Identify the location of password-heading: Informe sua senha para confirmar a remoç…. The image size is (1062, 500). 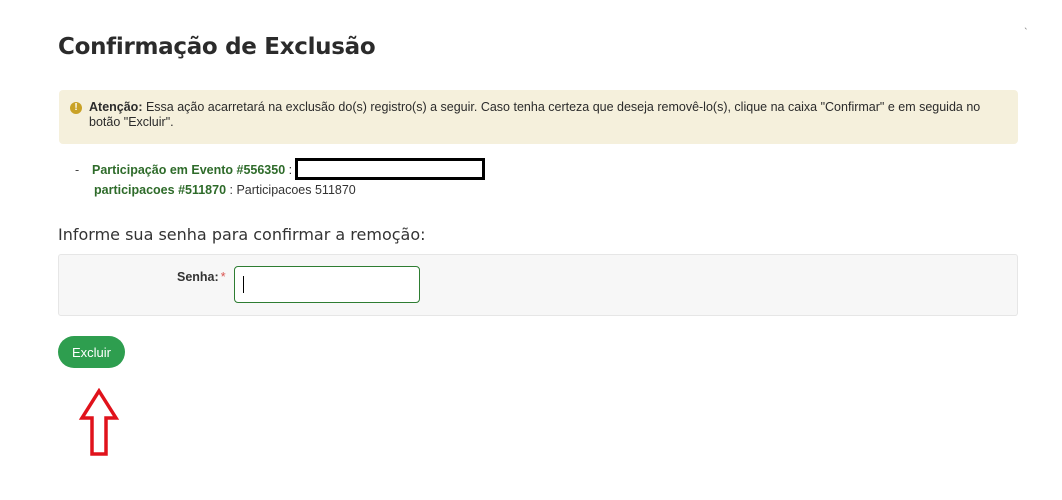
(242, 234).